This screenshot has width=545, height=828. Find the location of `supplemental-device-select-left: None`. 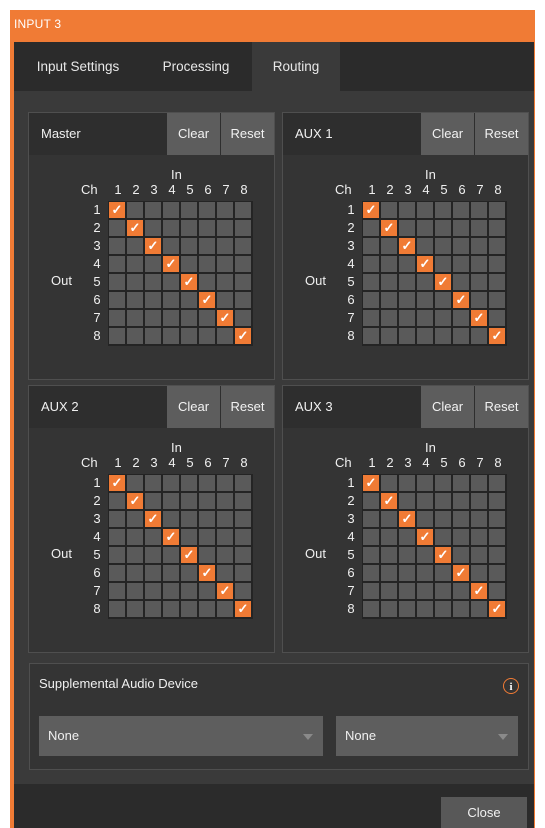

supplemental-device-select-left: None is located at coordinates (181, 736).